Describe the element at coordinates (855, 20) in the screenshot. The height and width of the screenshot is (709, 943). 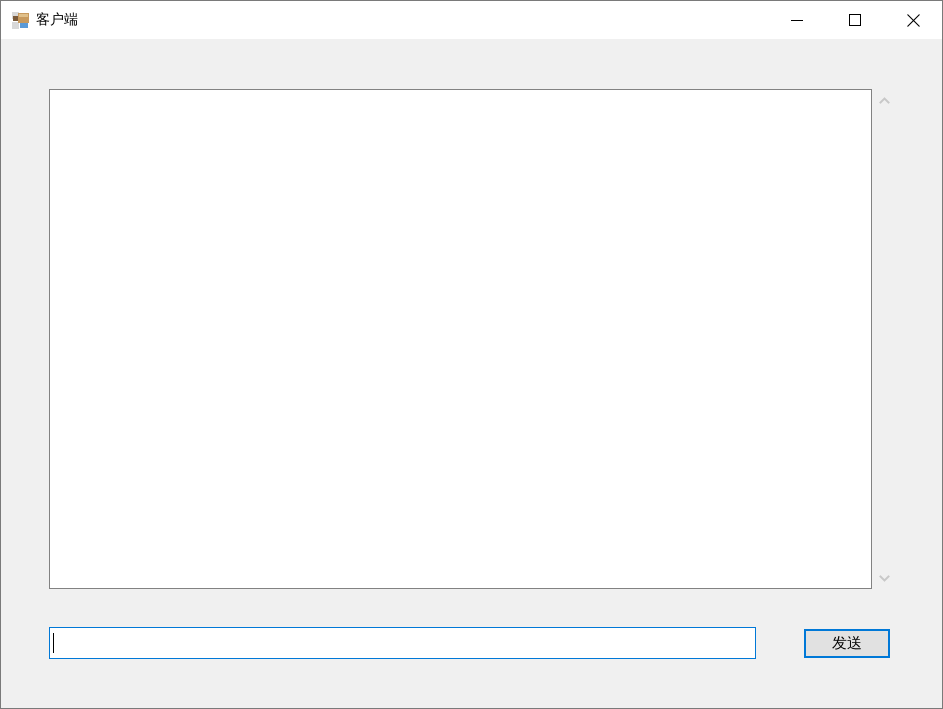
I see `maximize-icon` at that location.